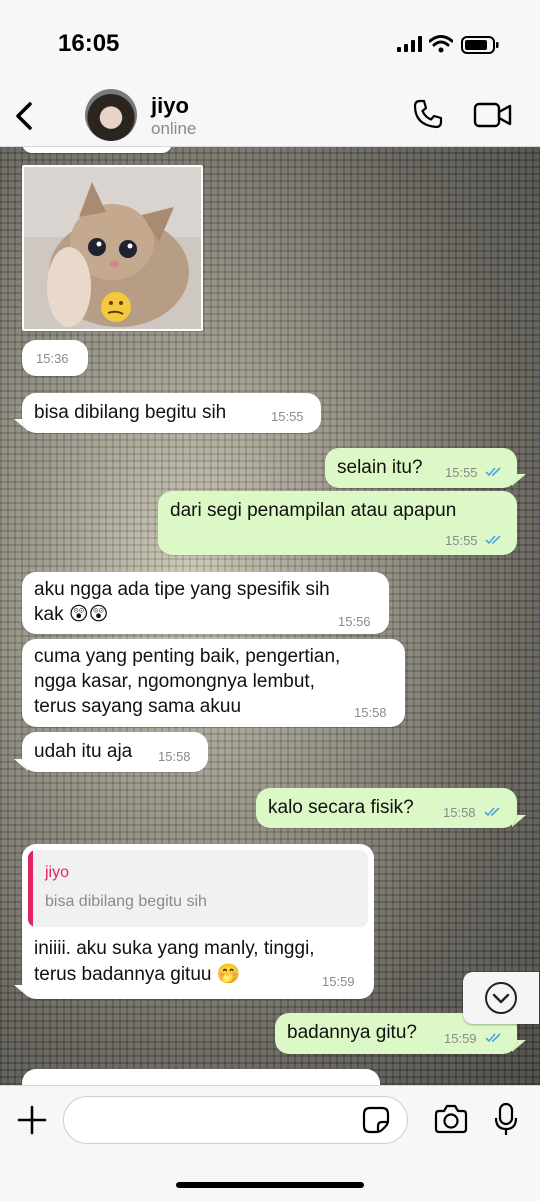 The image size is (540, 1201). Describe the element at coordinates (352, 1032) in the screenshot. I see `message-text: badannya gitu?` at that location.